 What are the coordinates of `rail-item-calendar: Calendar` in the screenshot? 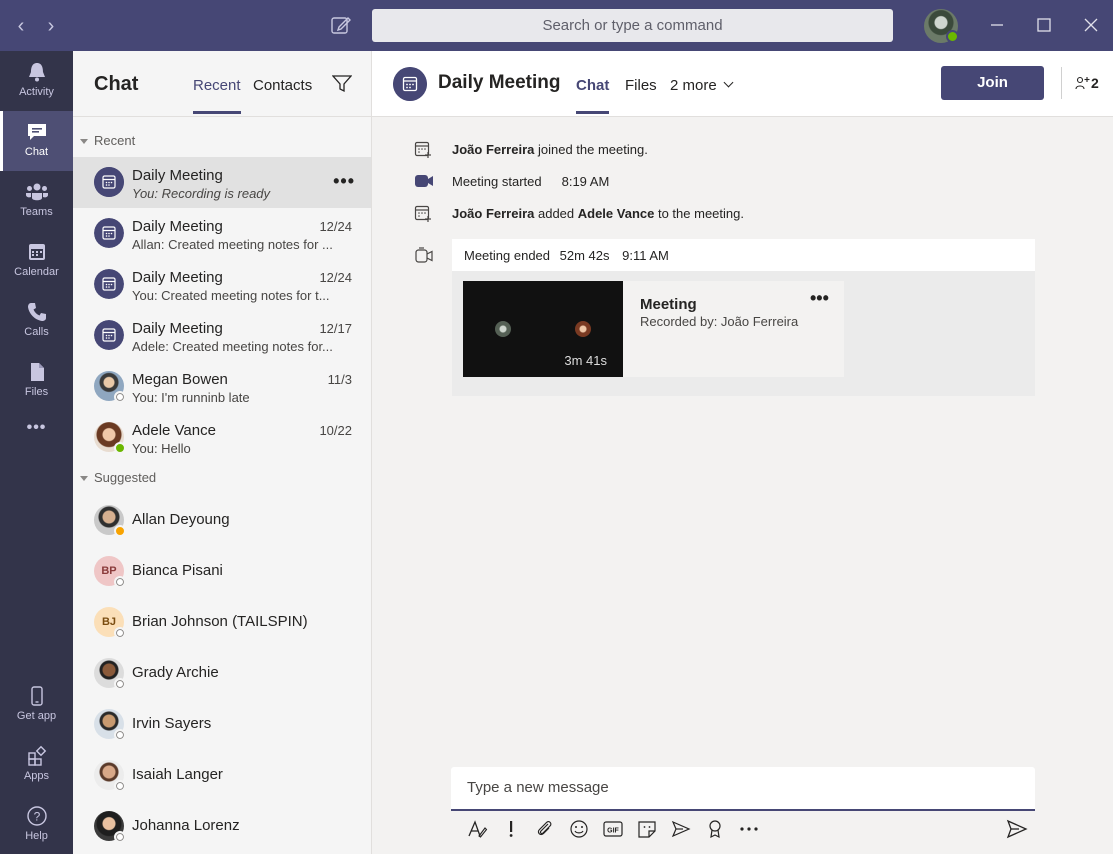 It's located at (36, 261).